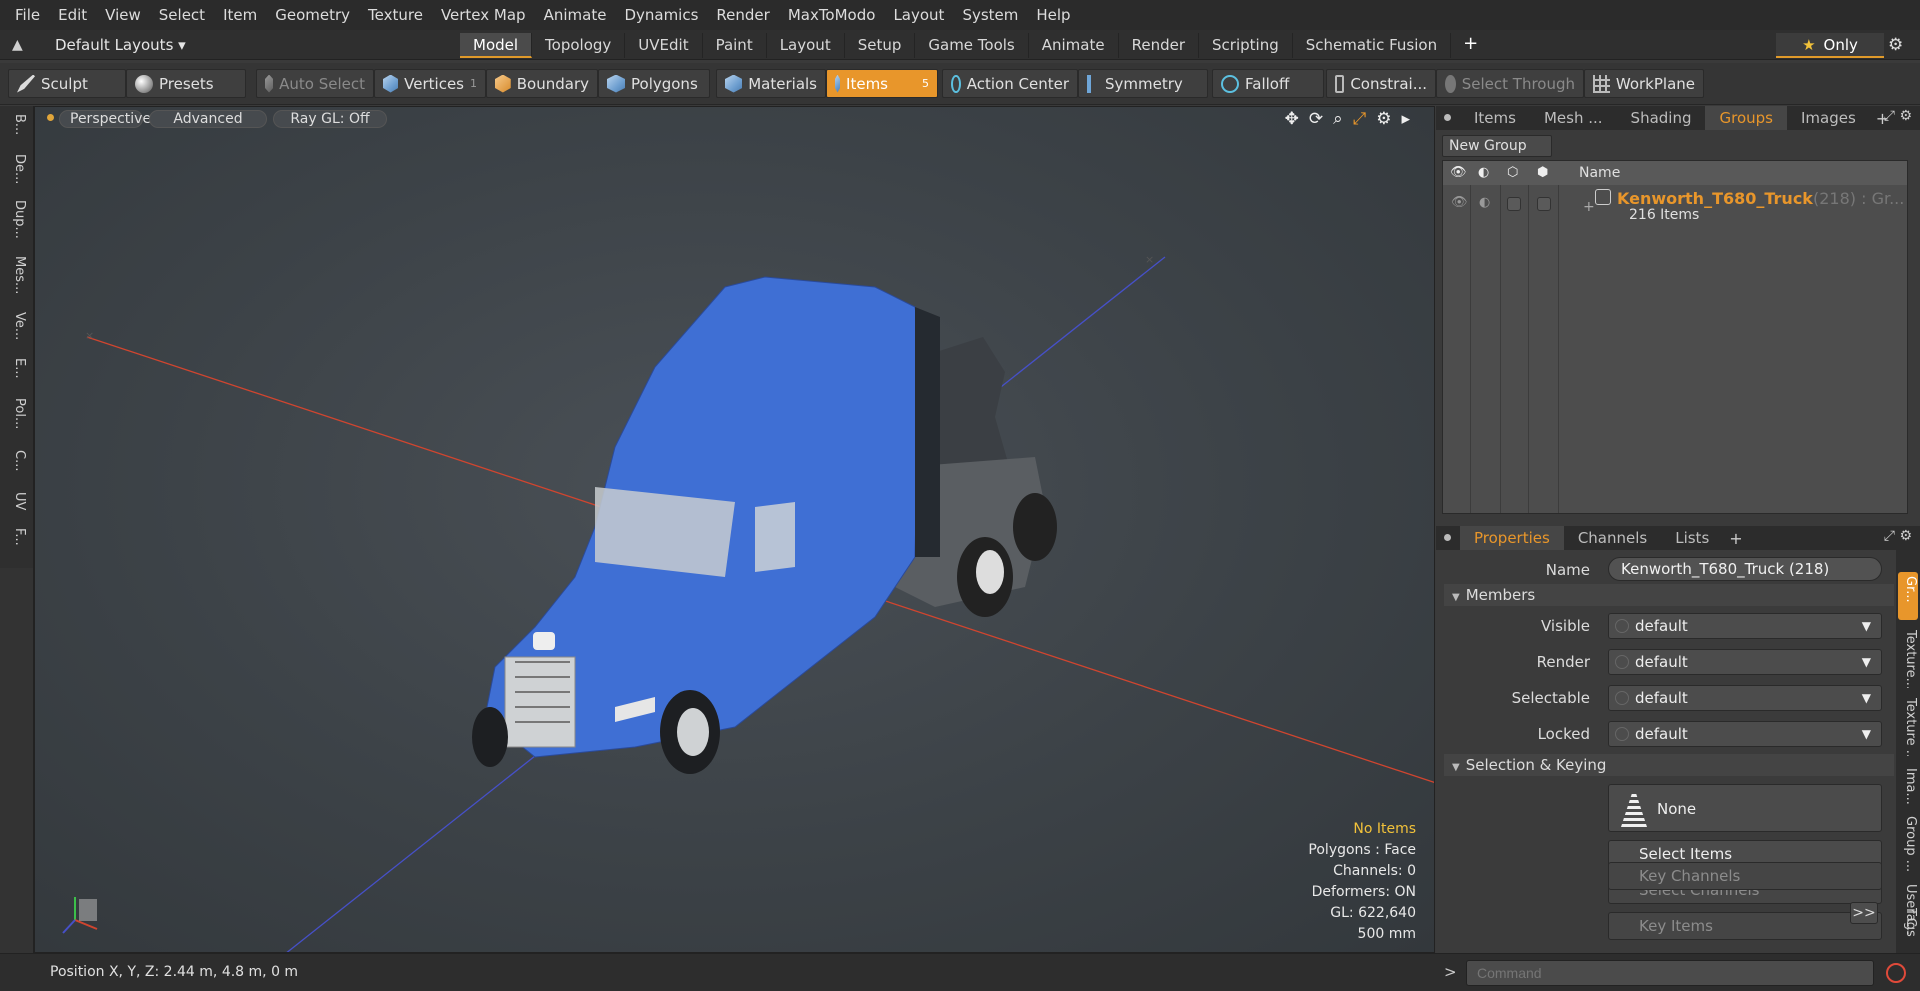  What do you see at coordinates (832, 15) in the screenshot?
I see `menu-maxtomodo: MaxToModo` at bounding box center [832, 15].